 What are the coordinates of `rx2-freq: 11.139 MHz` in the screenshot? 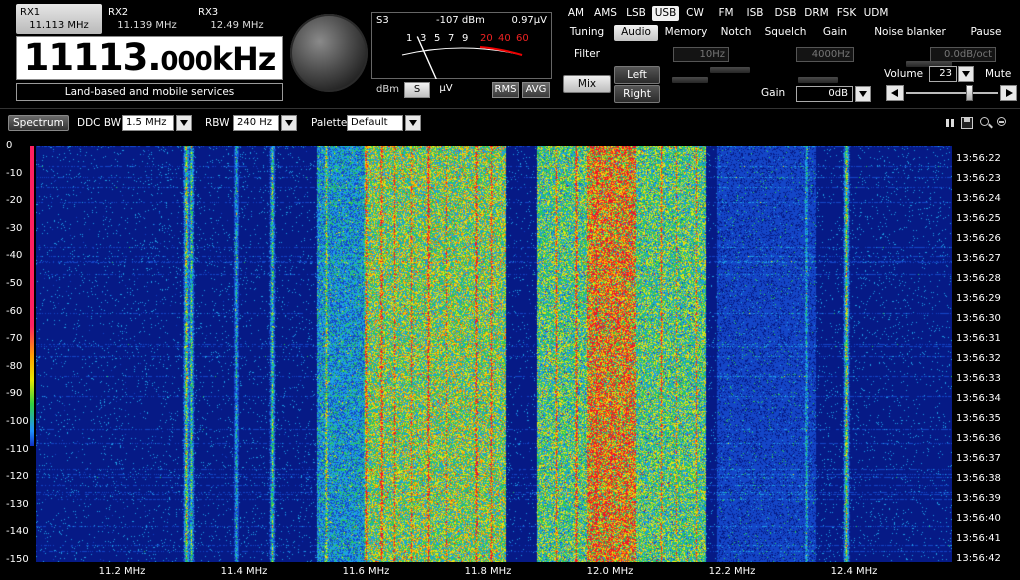 It's located at (147, 25).